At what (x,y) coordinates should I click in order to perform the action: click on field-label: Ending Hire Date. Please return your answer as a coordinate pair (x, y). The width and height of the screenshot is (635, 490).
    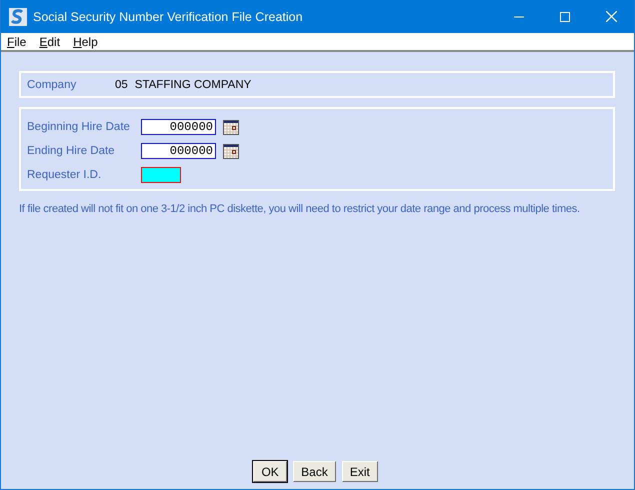
    Looking at the image, I should click on (71, 151).